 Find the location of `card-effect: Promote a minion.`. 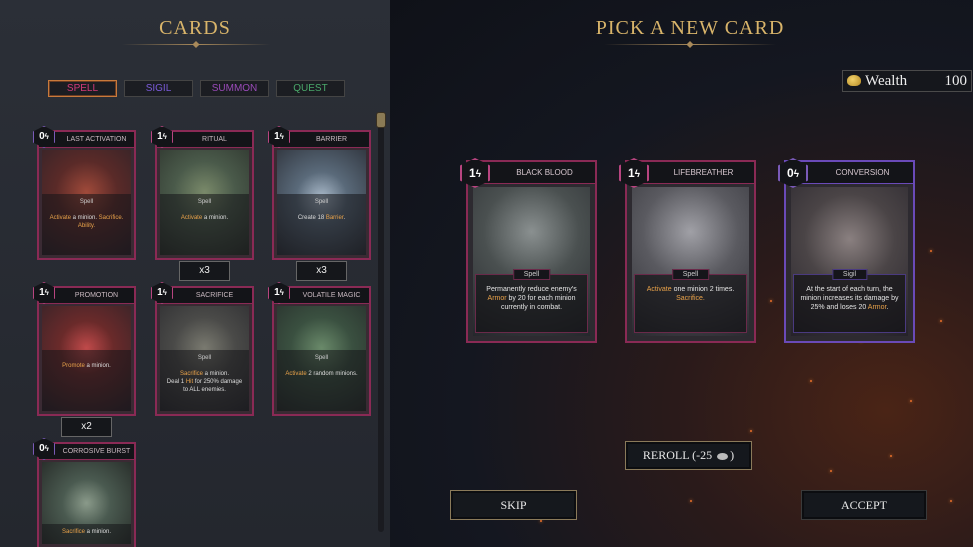

card-effect: Promote a minion. is located at coordinates (86, 366).